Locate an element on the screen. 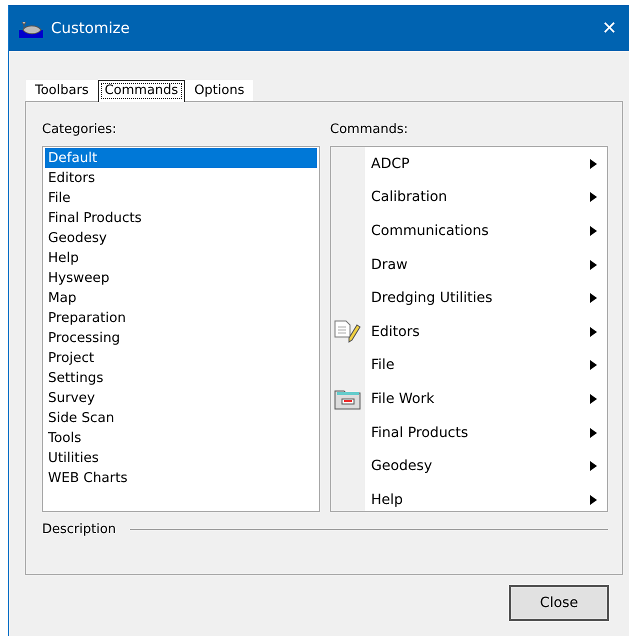 This screenshot has height=636, width=629. command-item: Editors is located at coordinates (477, 332).